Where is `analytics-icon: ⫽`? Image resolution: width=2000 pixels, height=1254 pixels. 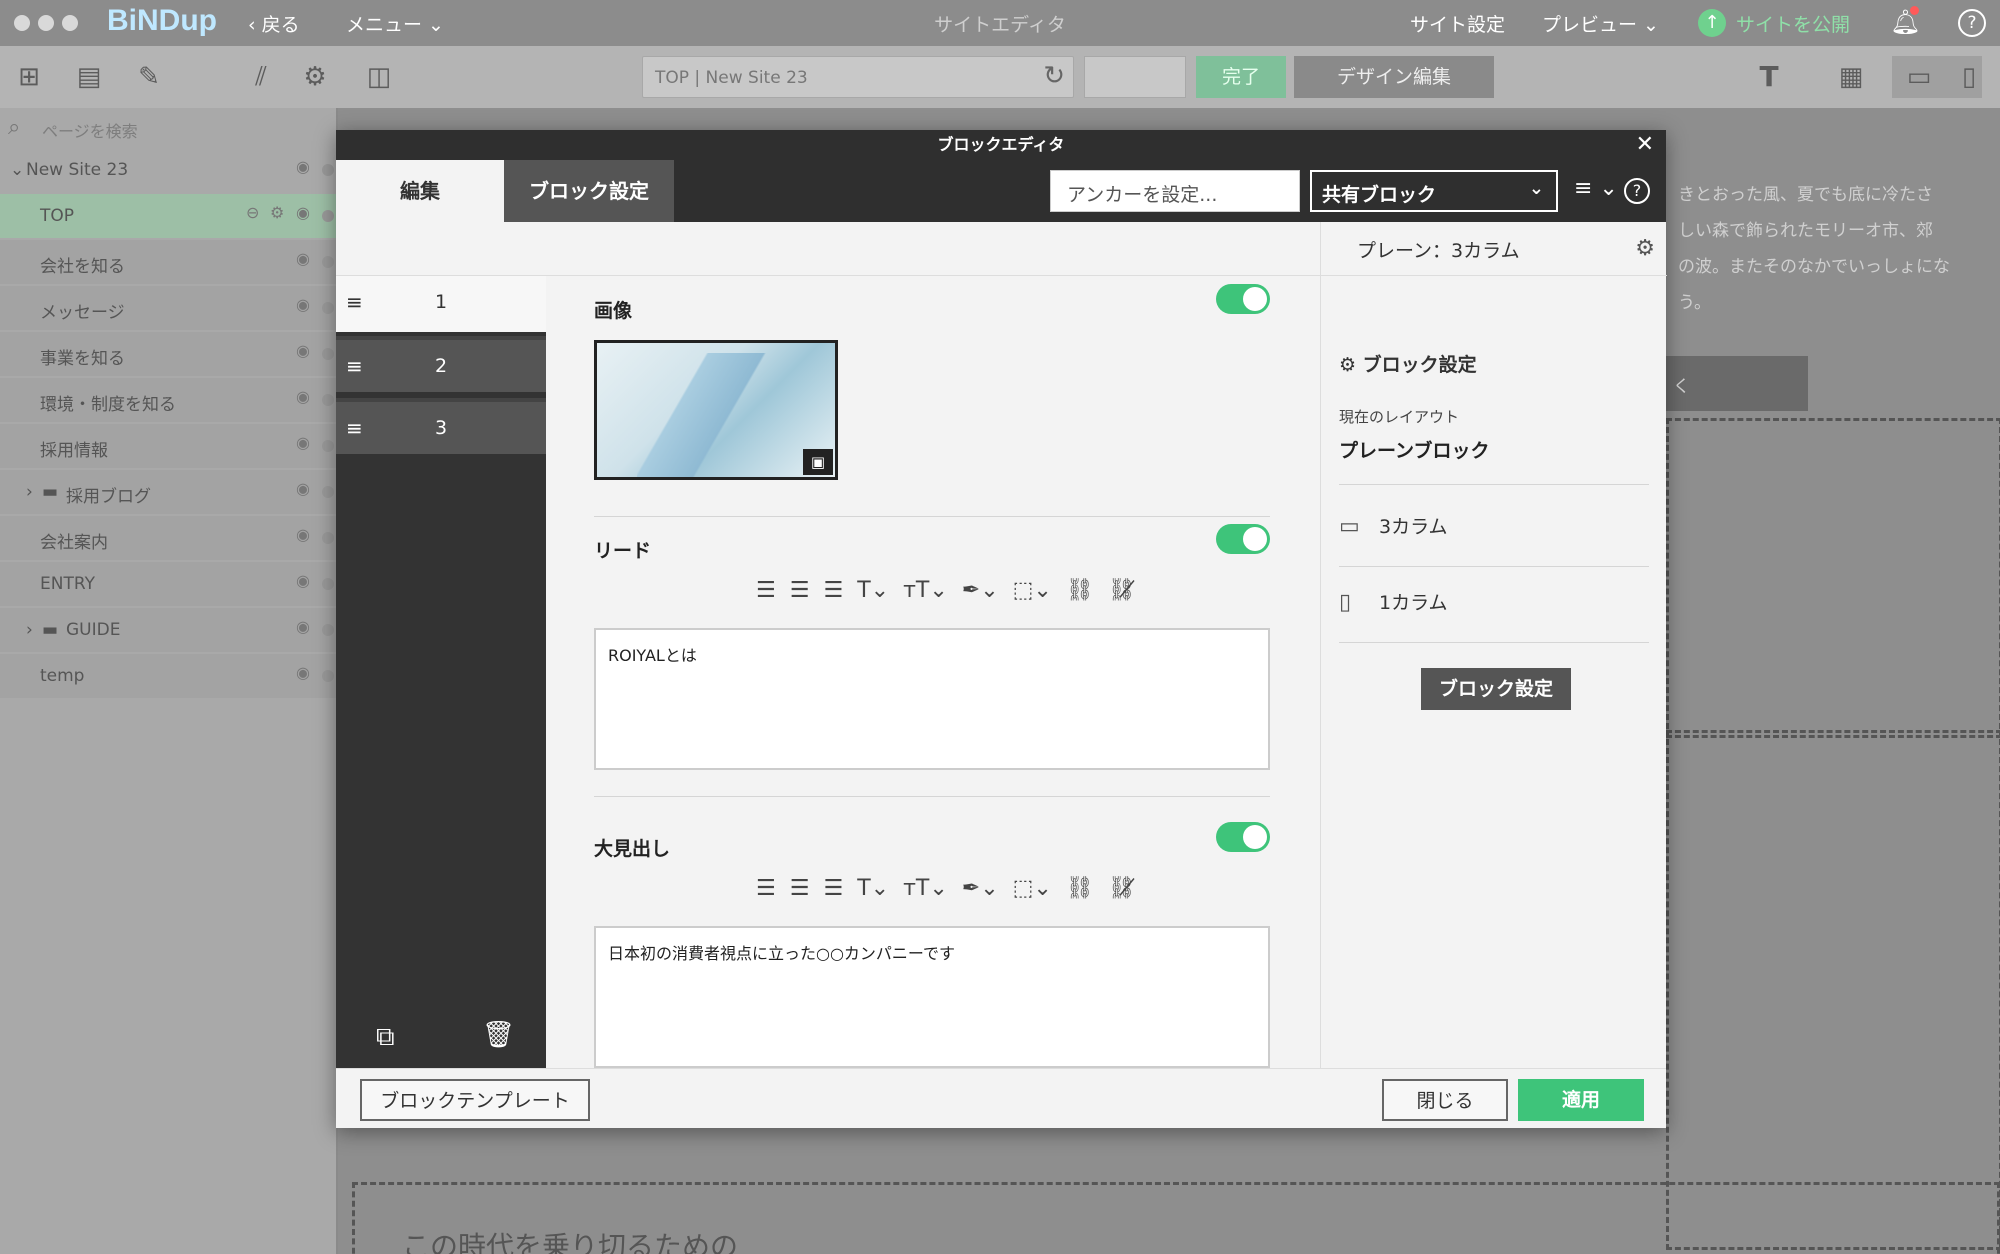 analytics-icon: ⫽ is located at coordinates (261, 77).